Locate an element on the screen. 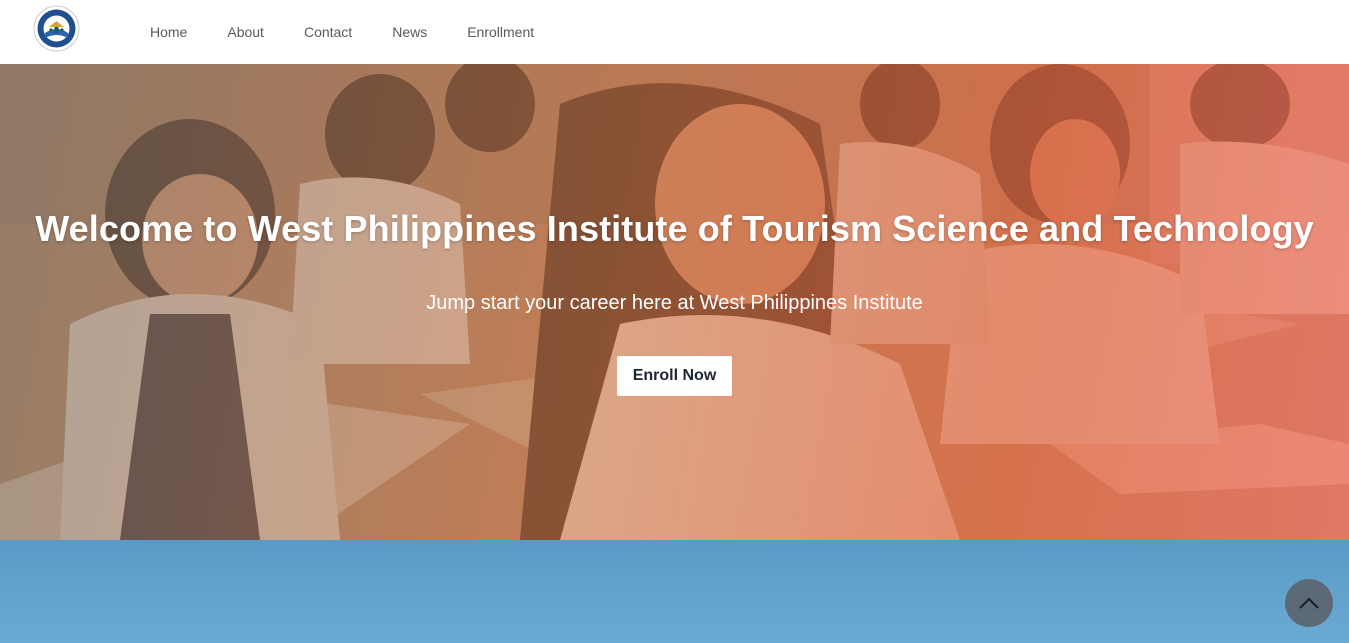  nav-link-home: Home is located at coordinates (168, 32).